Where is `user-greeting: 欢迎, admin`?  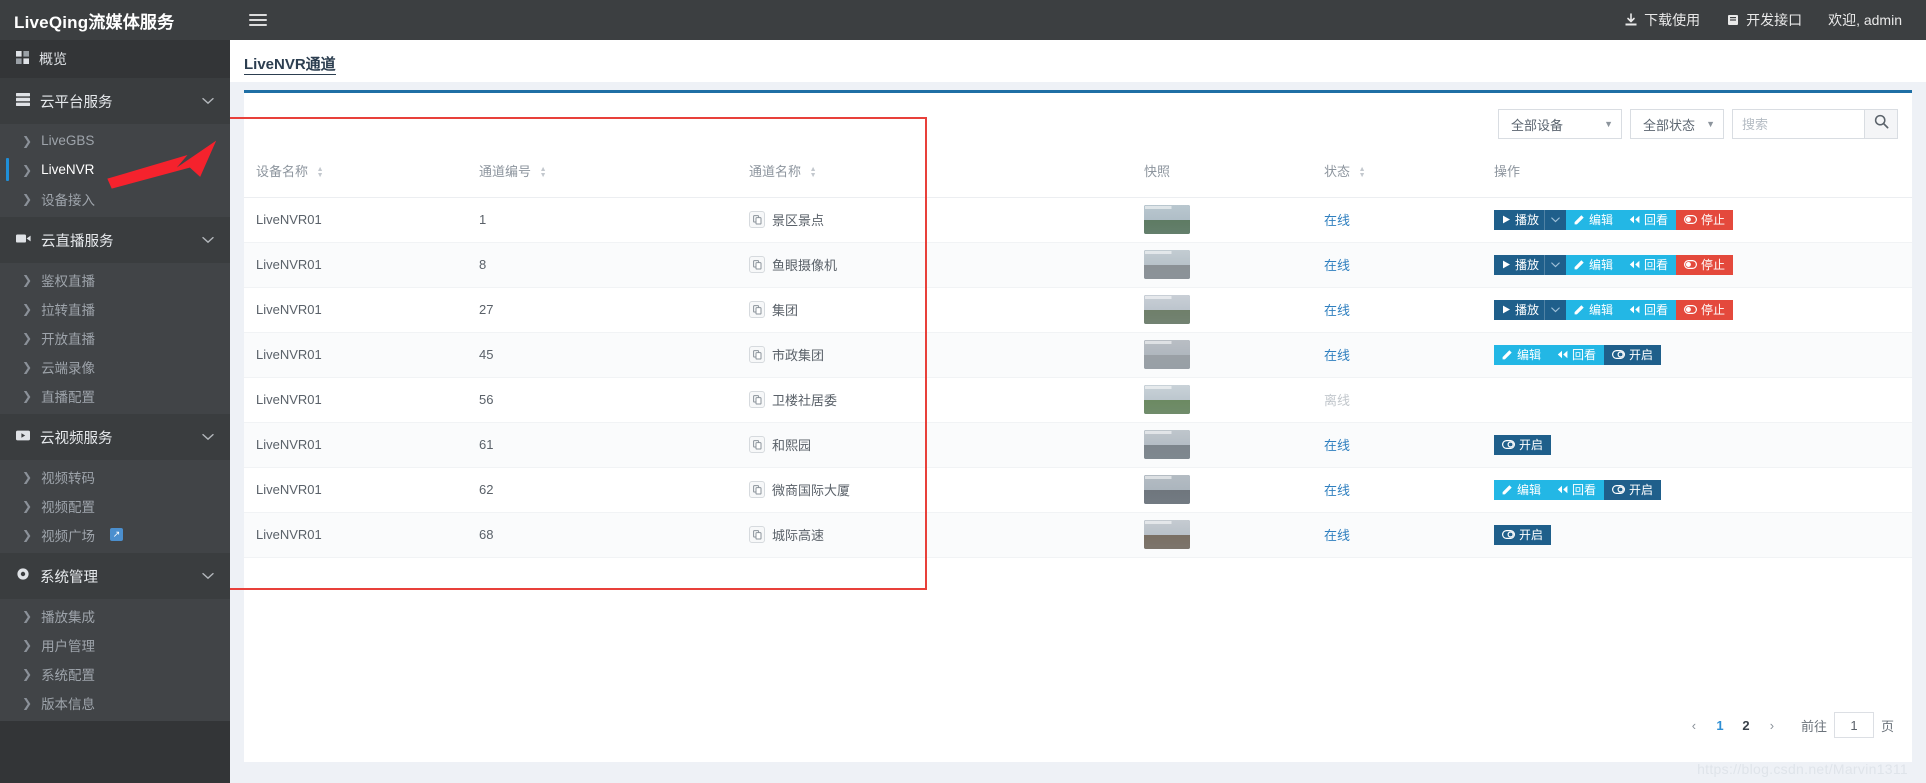
user-greeting: 欢迎, admin is located at coordinates (1865, 20).